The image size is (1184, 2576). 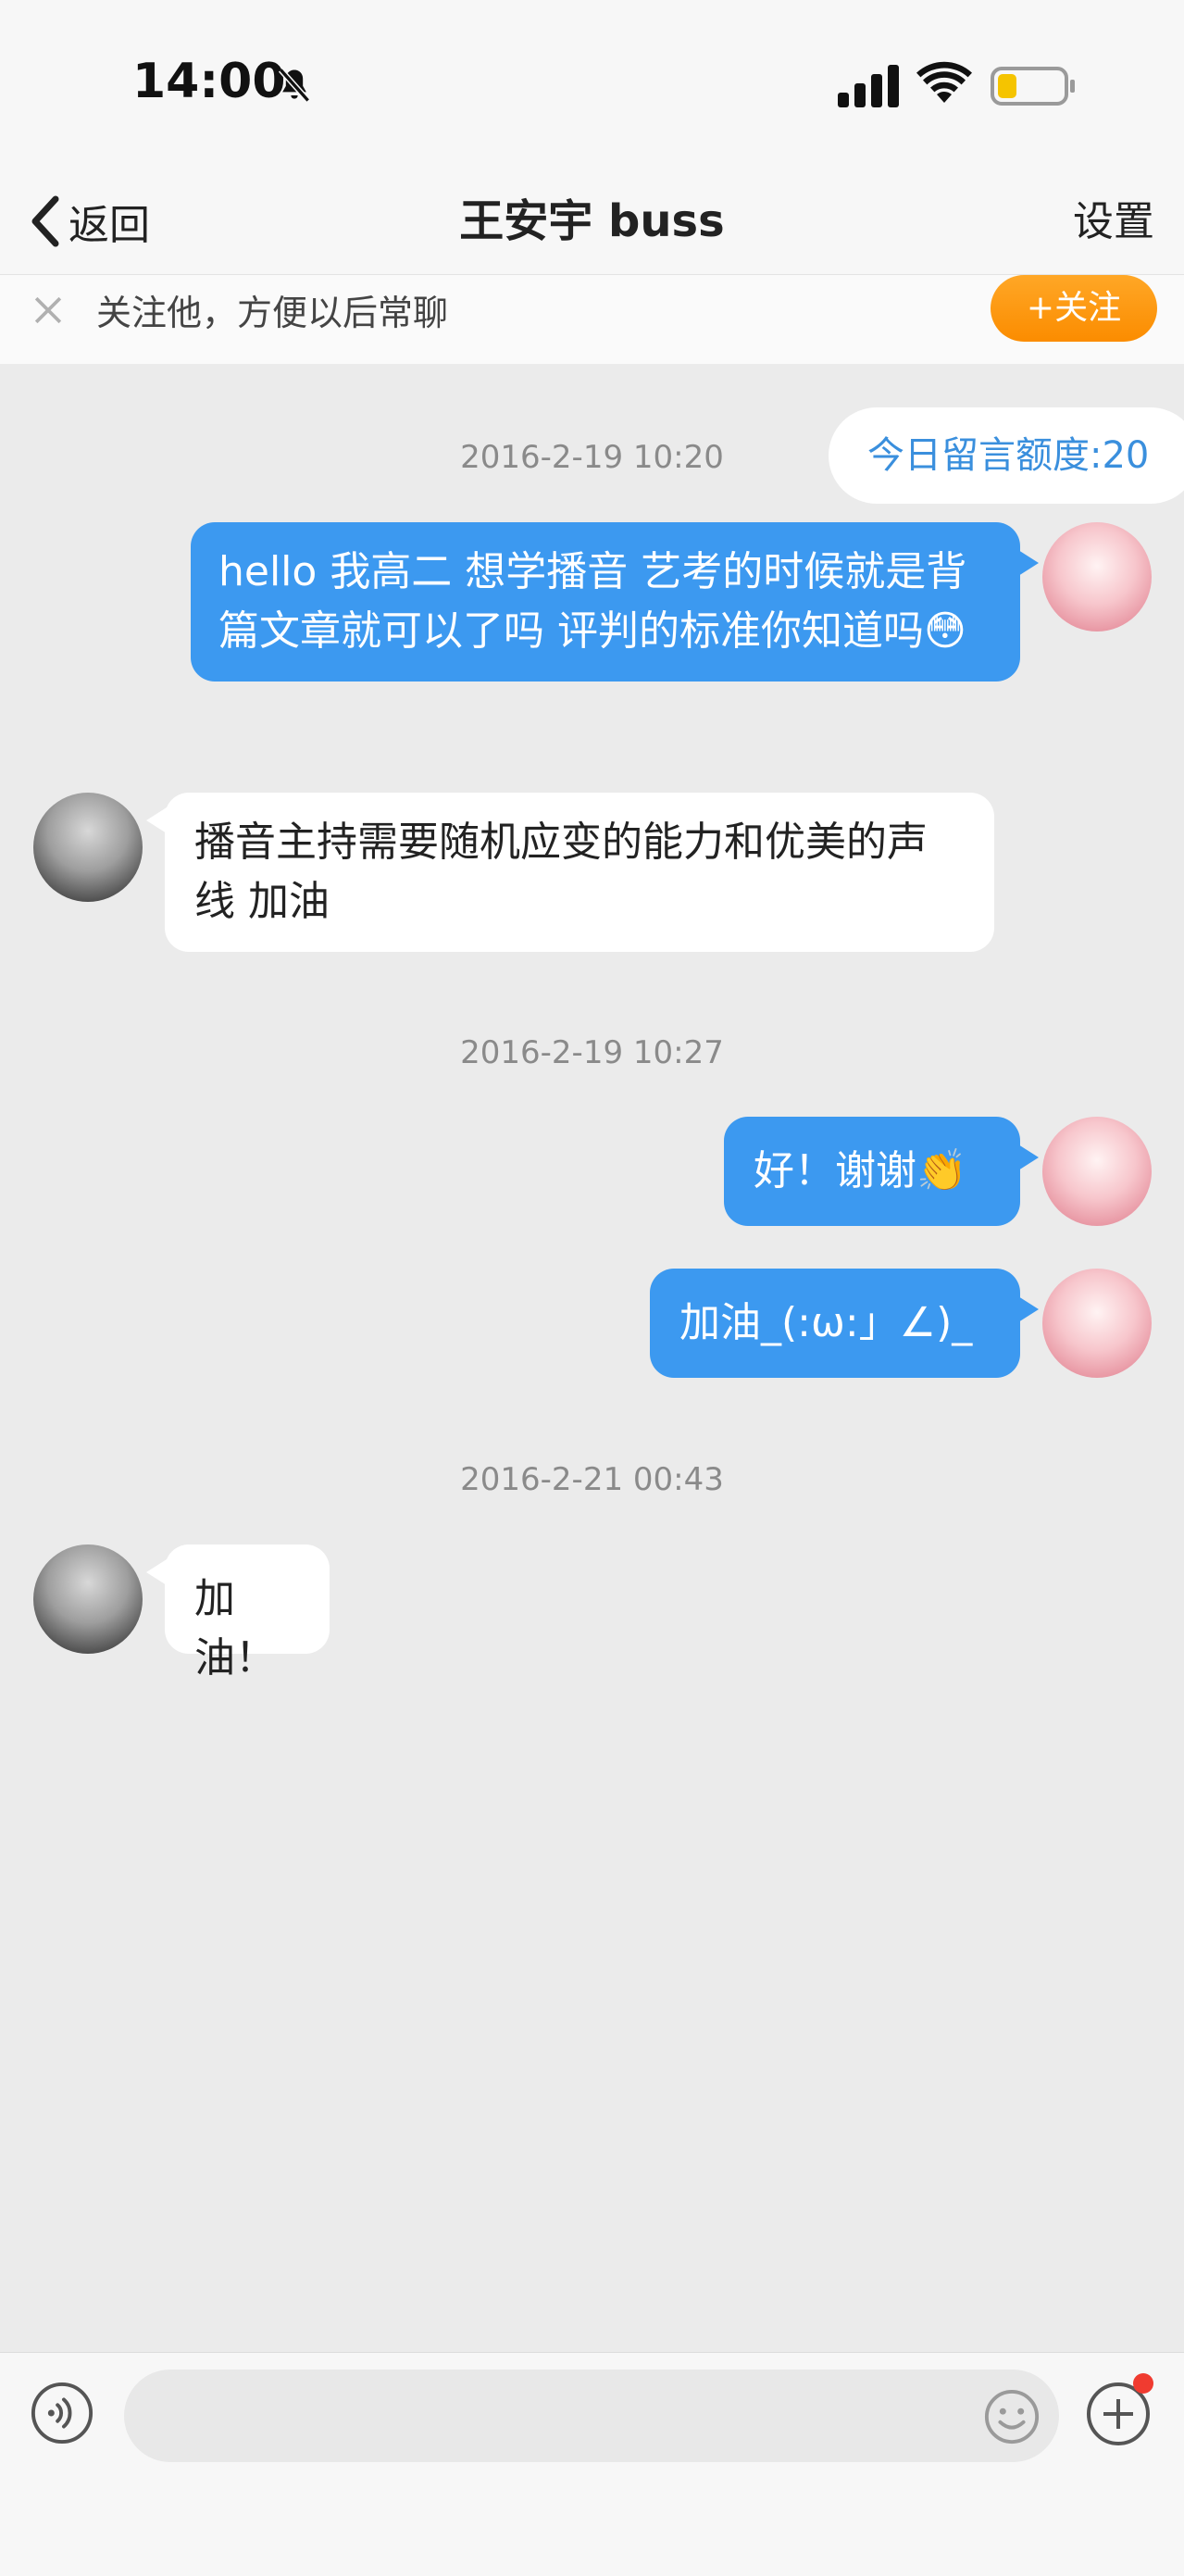 What do you see at coordinates (592, 319) in the screenshot?
I see `follow-banner: 关注他，方便以后常聊 +关注` at bounding box center [592, 319].